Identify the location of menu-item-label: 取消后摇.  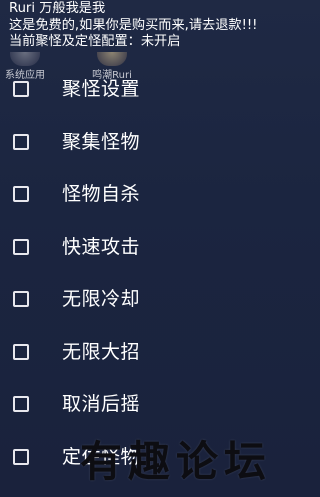
(101, 404).